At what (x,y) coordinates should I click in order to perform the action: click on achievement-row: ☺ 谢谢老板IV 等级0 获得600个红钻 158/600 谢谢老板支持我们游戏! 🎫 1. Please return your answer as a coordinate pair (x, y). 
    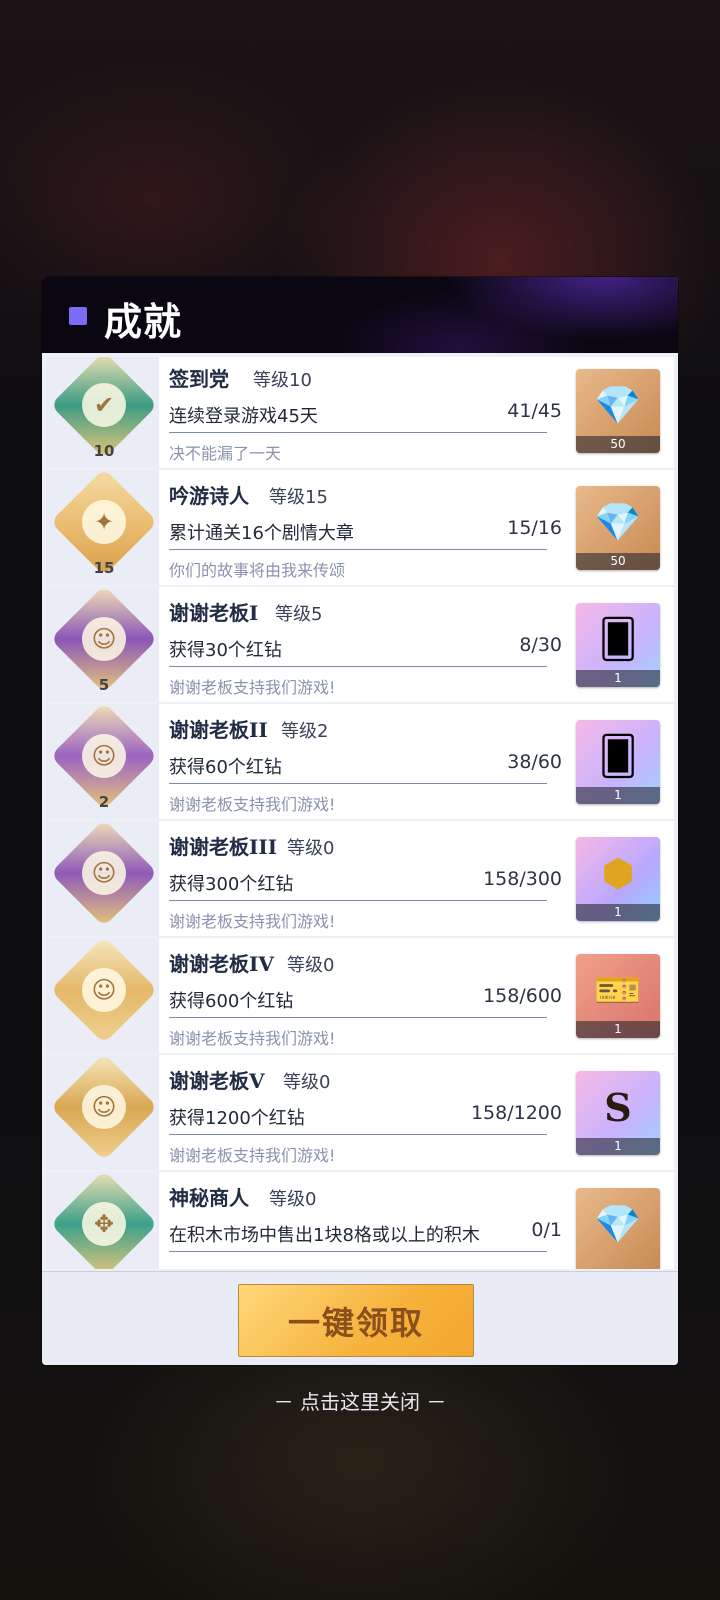
    Looking at the image, I should click on (360, 994).